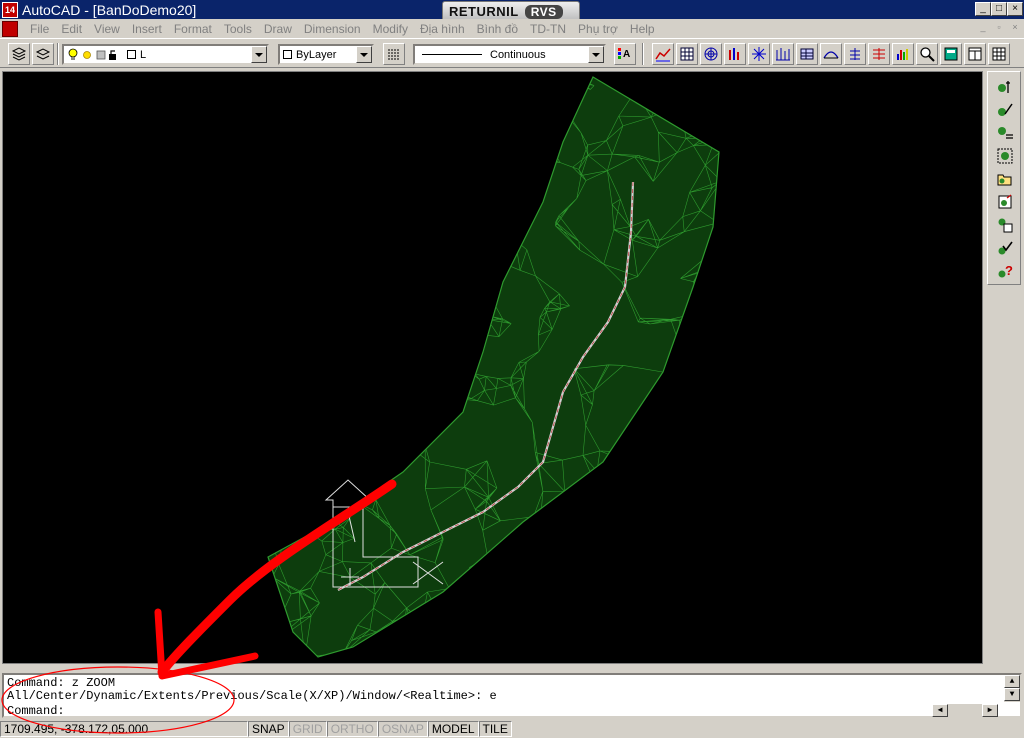  I want to click on layer-previous-button, so click(43, 54).